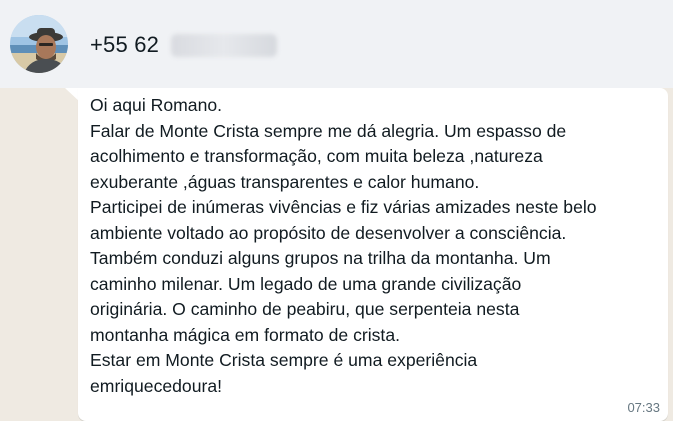 Image resolution: width=673 pixels, height=421 pixels. I want to click on message-line: emriquecedoura!, so click(156, 385).